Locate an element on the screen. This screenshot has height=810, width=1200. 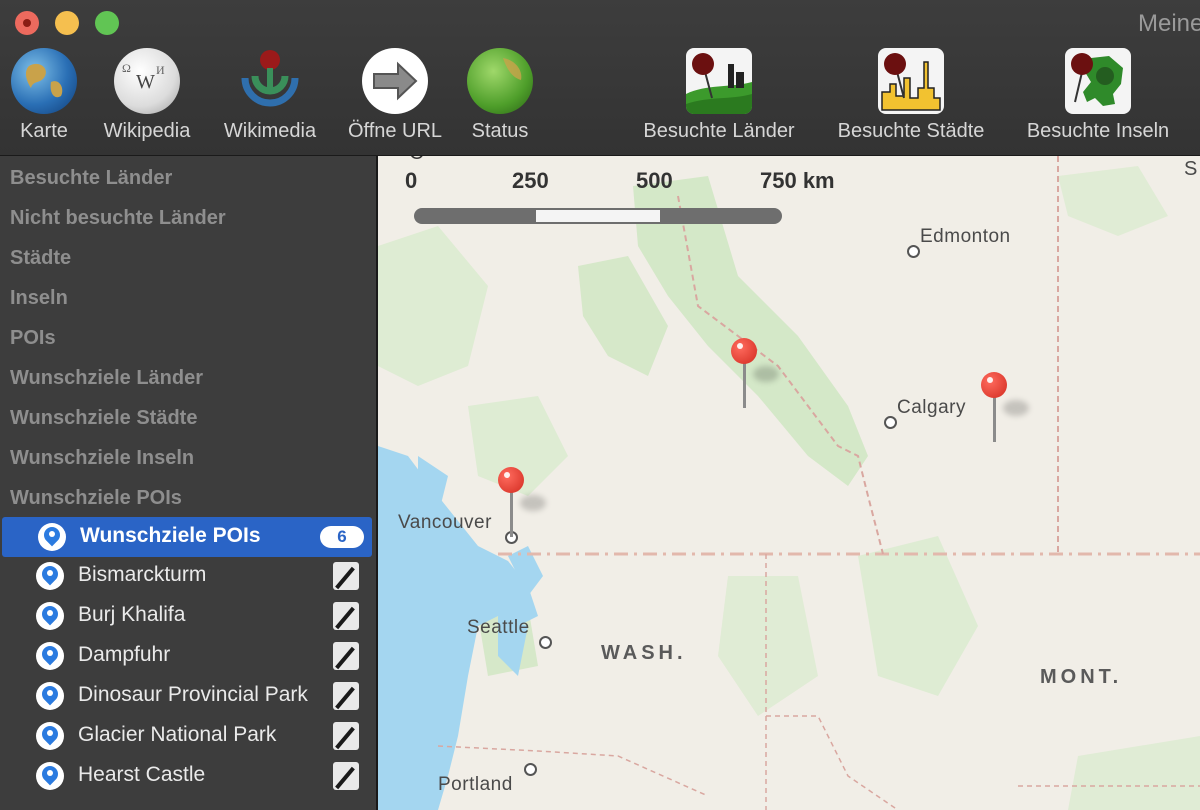
city-dot-edmonton is located at coordinates (913, 251).